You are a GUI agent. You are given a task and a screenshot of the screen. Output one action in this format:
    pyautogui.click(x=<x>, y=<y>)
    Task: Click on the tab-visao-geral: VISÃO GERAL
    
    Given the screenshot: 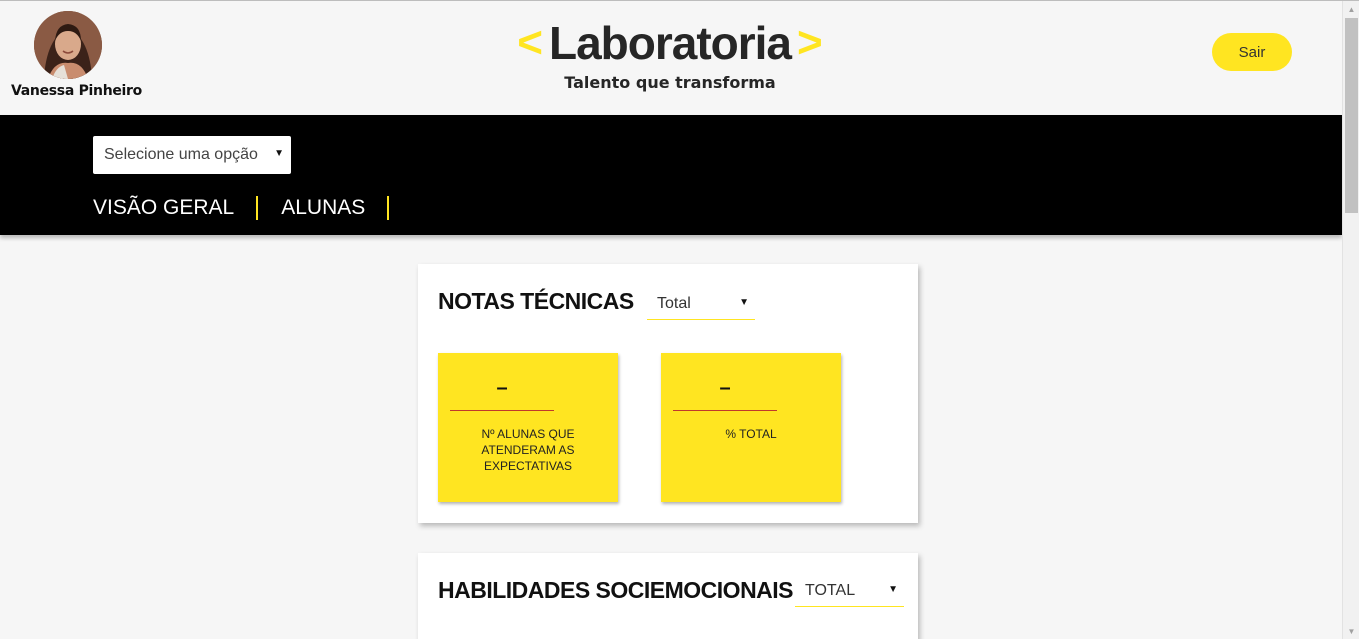 What is the action you would take?
    pyautogui.click(x=176, y=208)
    